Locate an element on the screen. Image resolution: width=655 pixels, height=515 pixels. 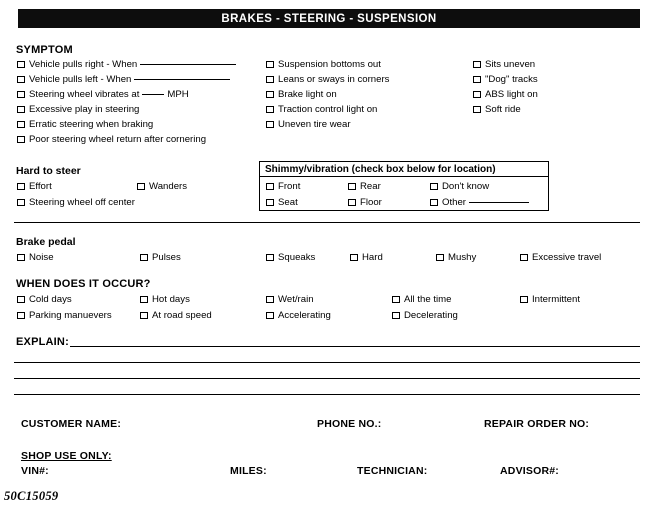
checkbox-row-steering-wheel-vibrates: Steering wheel vibrates at MPH is located at coordinates (103, 94).